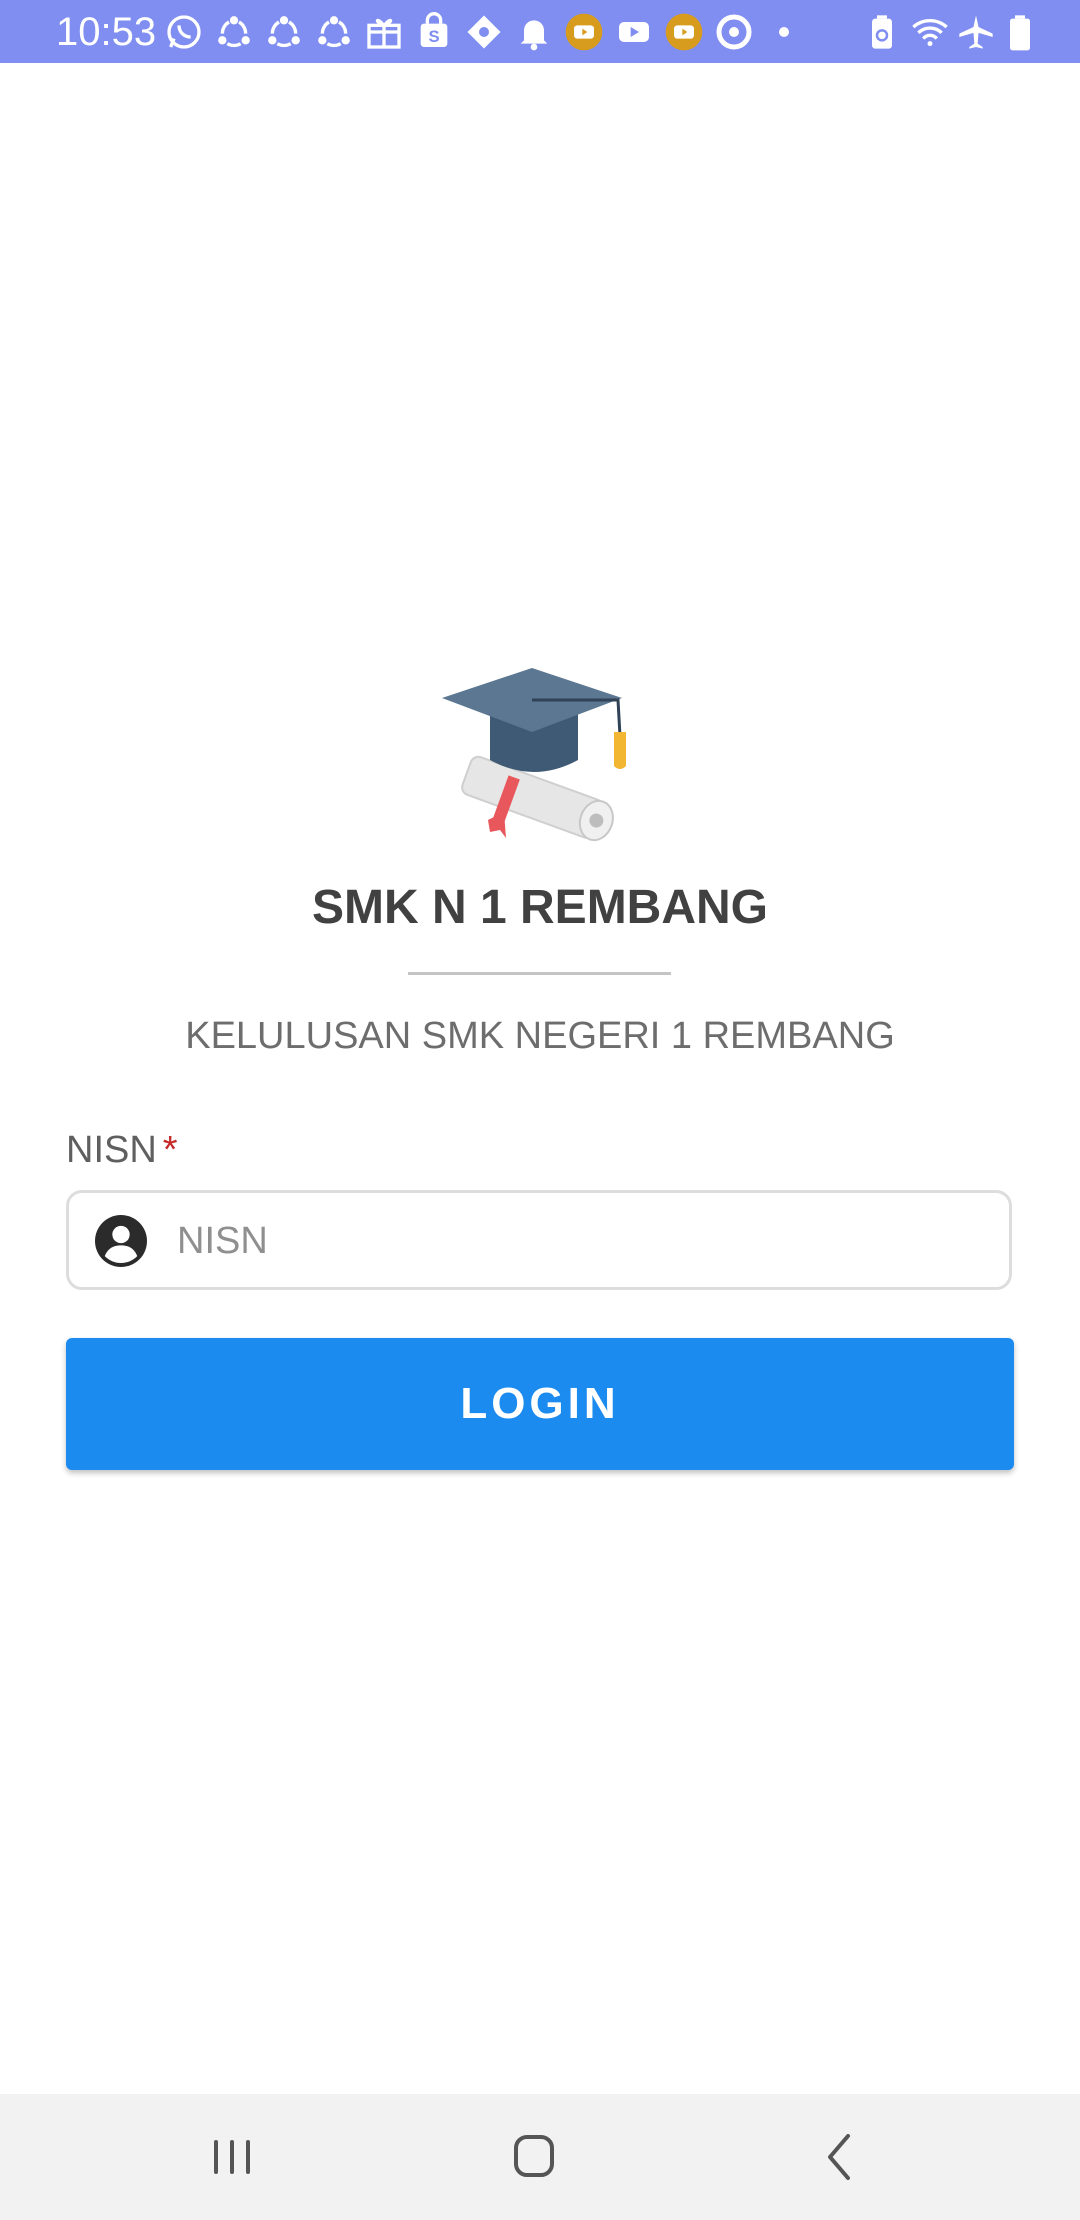  Describe the element at coordinates (540, 1404) in the screenshot. I see `login-button: LOGIN` at that location.